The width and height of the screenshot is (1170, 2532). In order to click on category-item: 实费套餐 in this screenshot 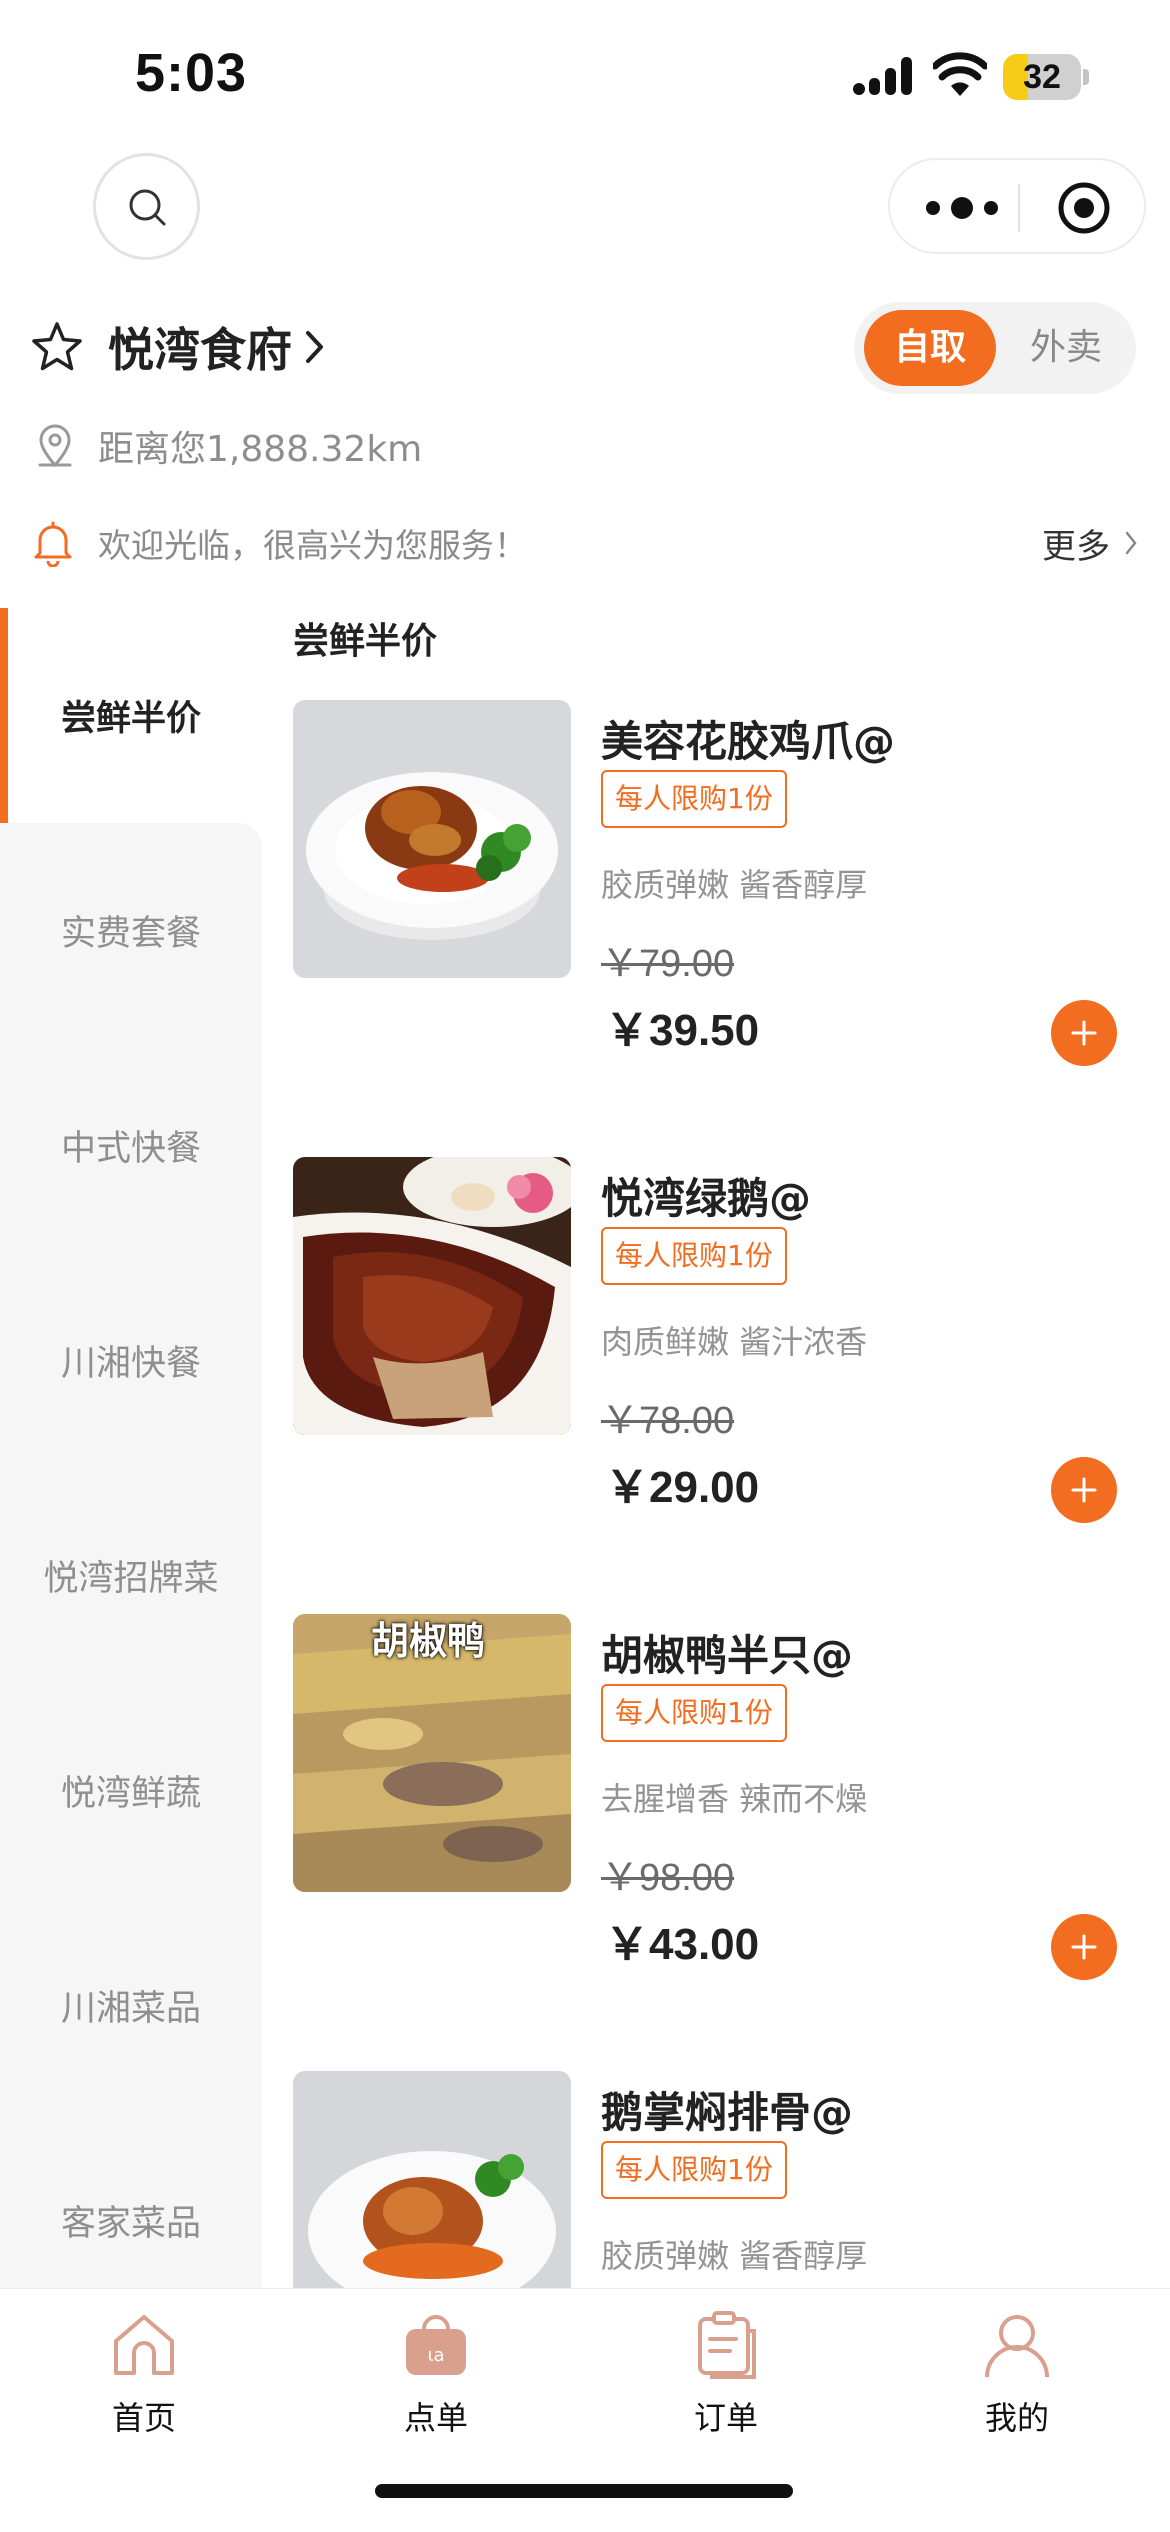, I will do `click(131, 930)`.